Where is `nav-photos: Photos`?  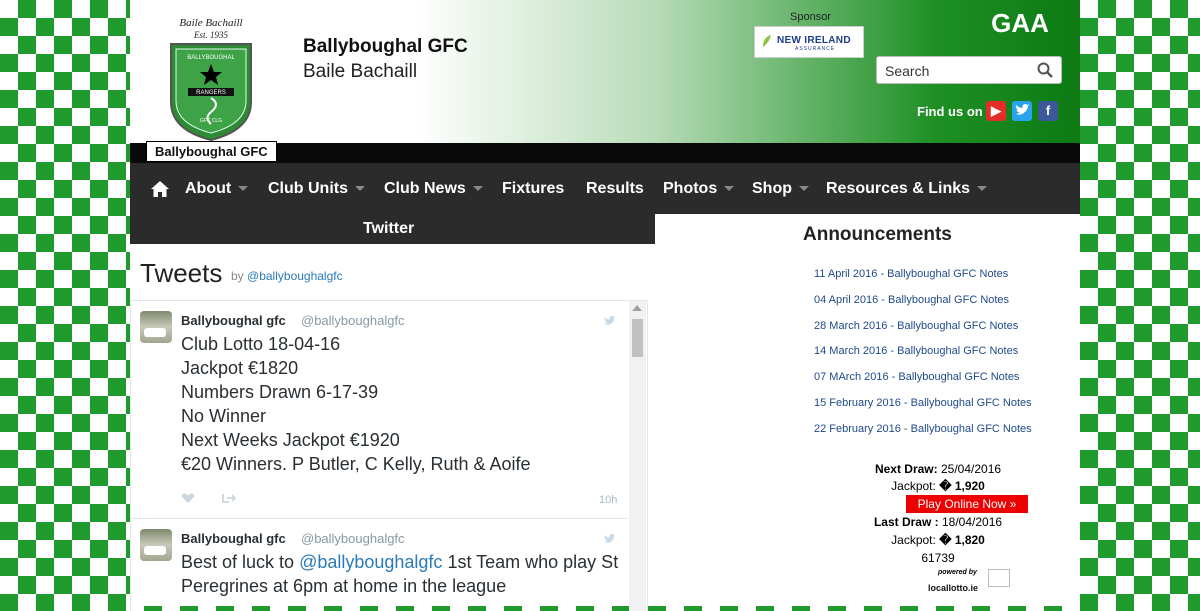 nav-photos: Photos is located at coordinates (699, 189).